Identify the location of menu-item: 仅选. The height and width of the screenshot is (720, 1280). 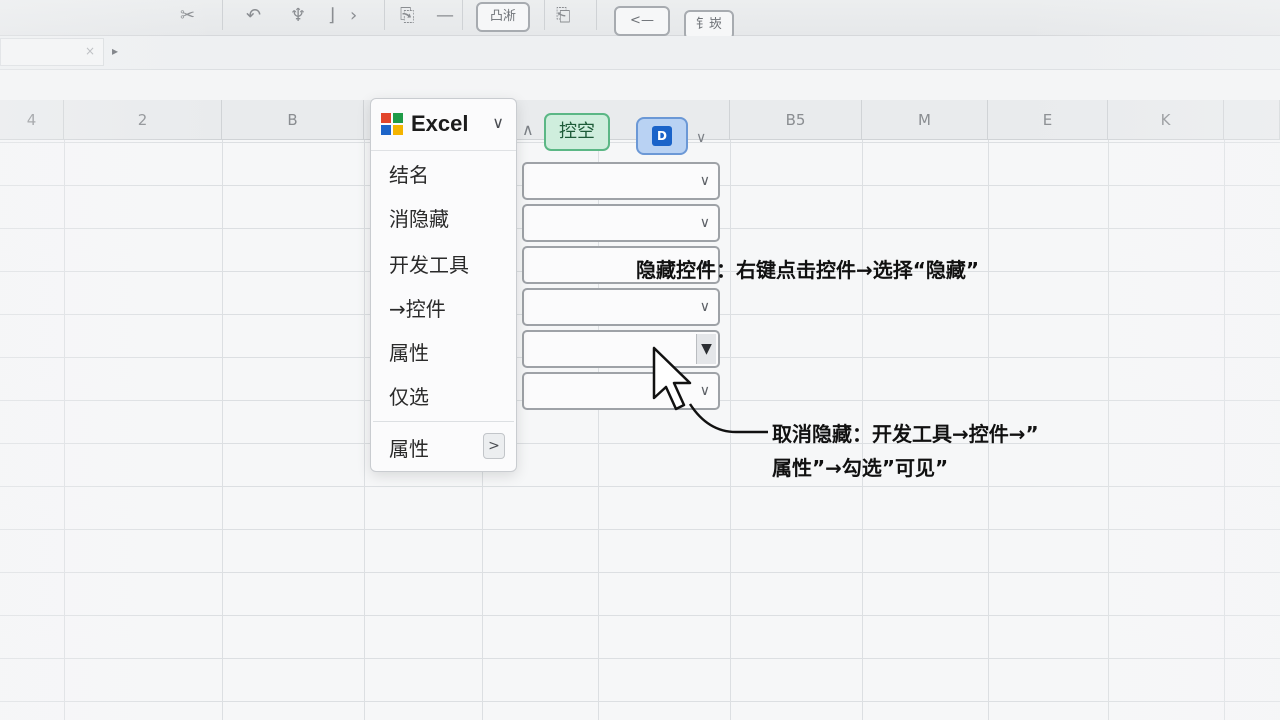
(409, 395).